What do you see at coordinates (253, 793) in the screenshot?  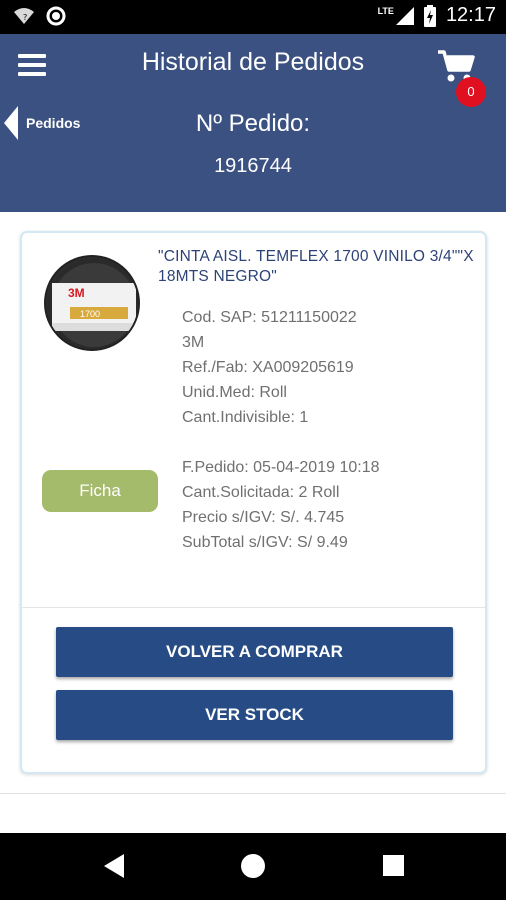 I see `list-end-divider` at bounding box center [253, 793].